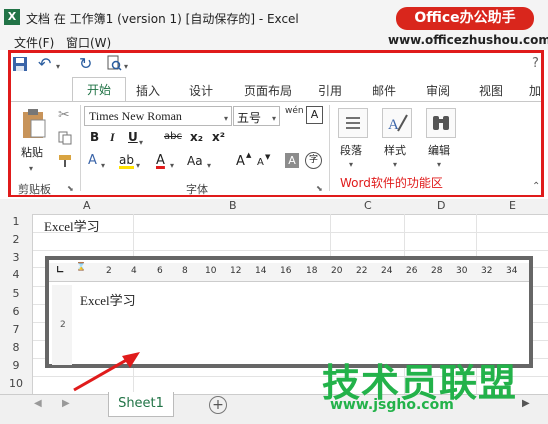 The width and height of the screenshot is (548, 424). What do you see at coordinates (16, 385) in the screenshot?
I see `row-header-10: 10` at bounding box center [16, 385].